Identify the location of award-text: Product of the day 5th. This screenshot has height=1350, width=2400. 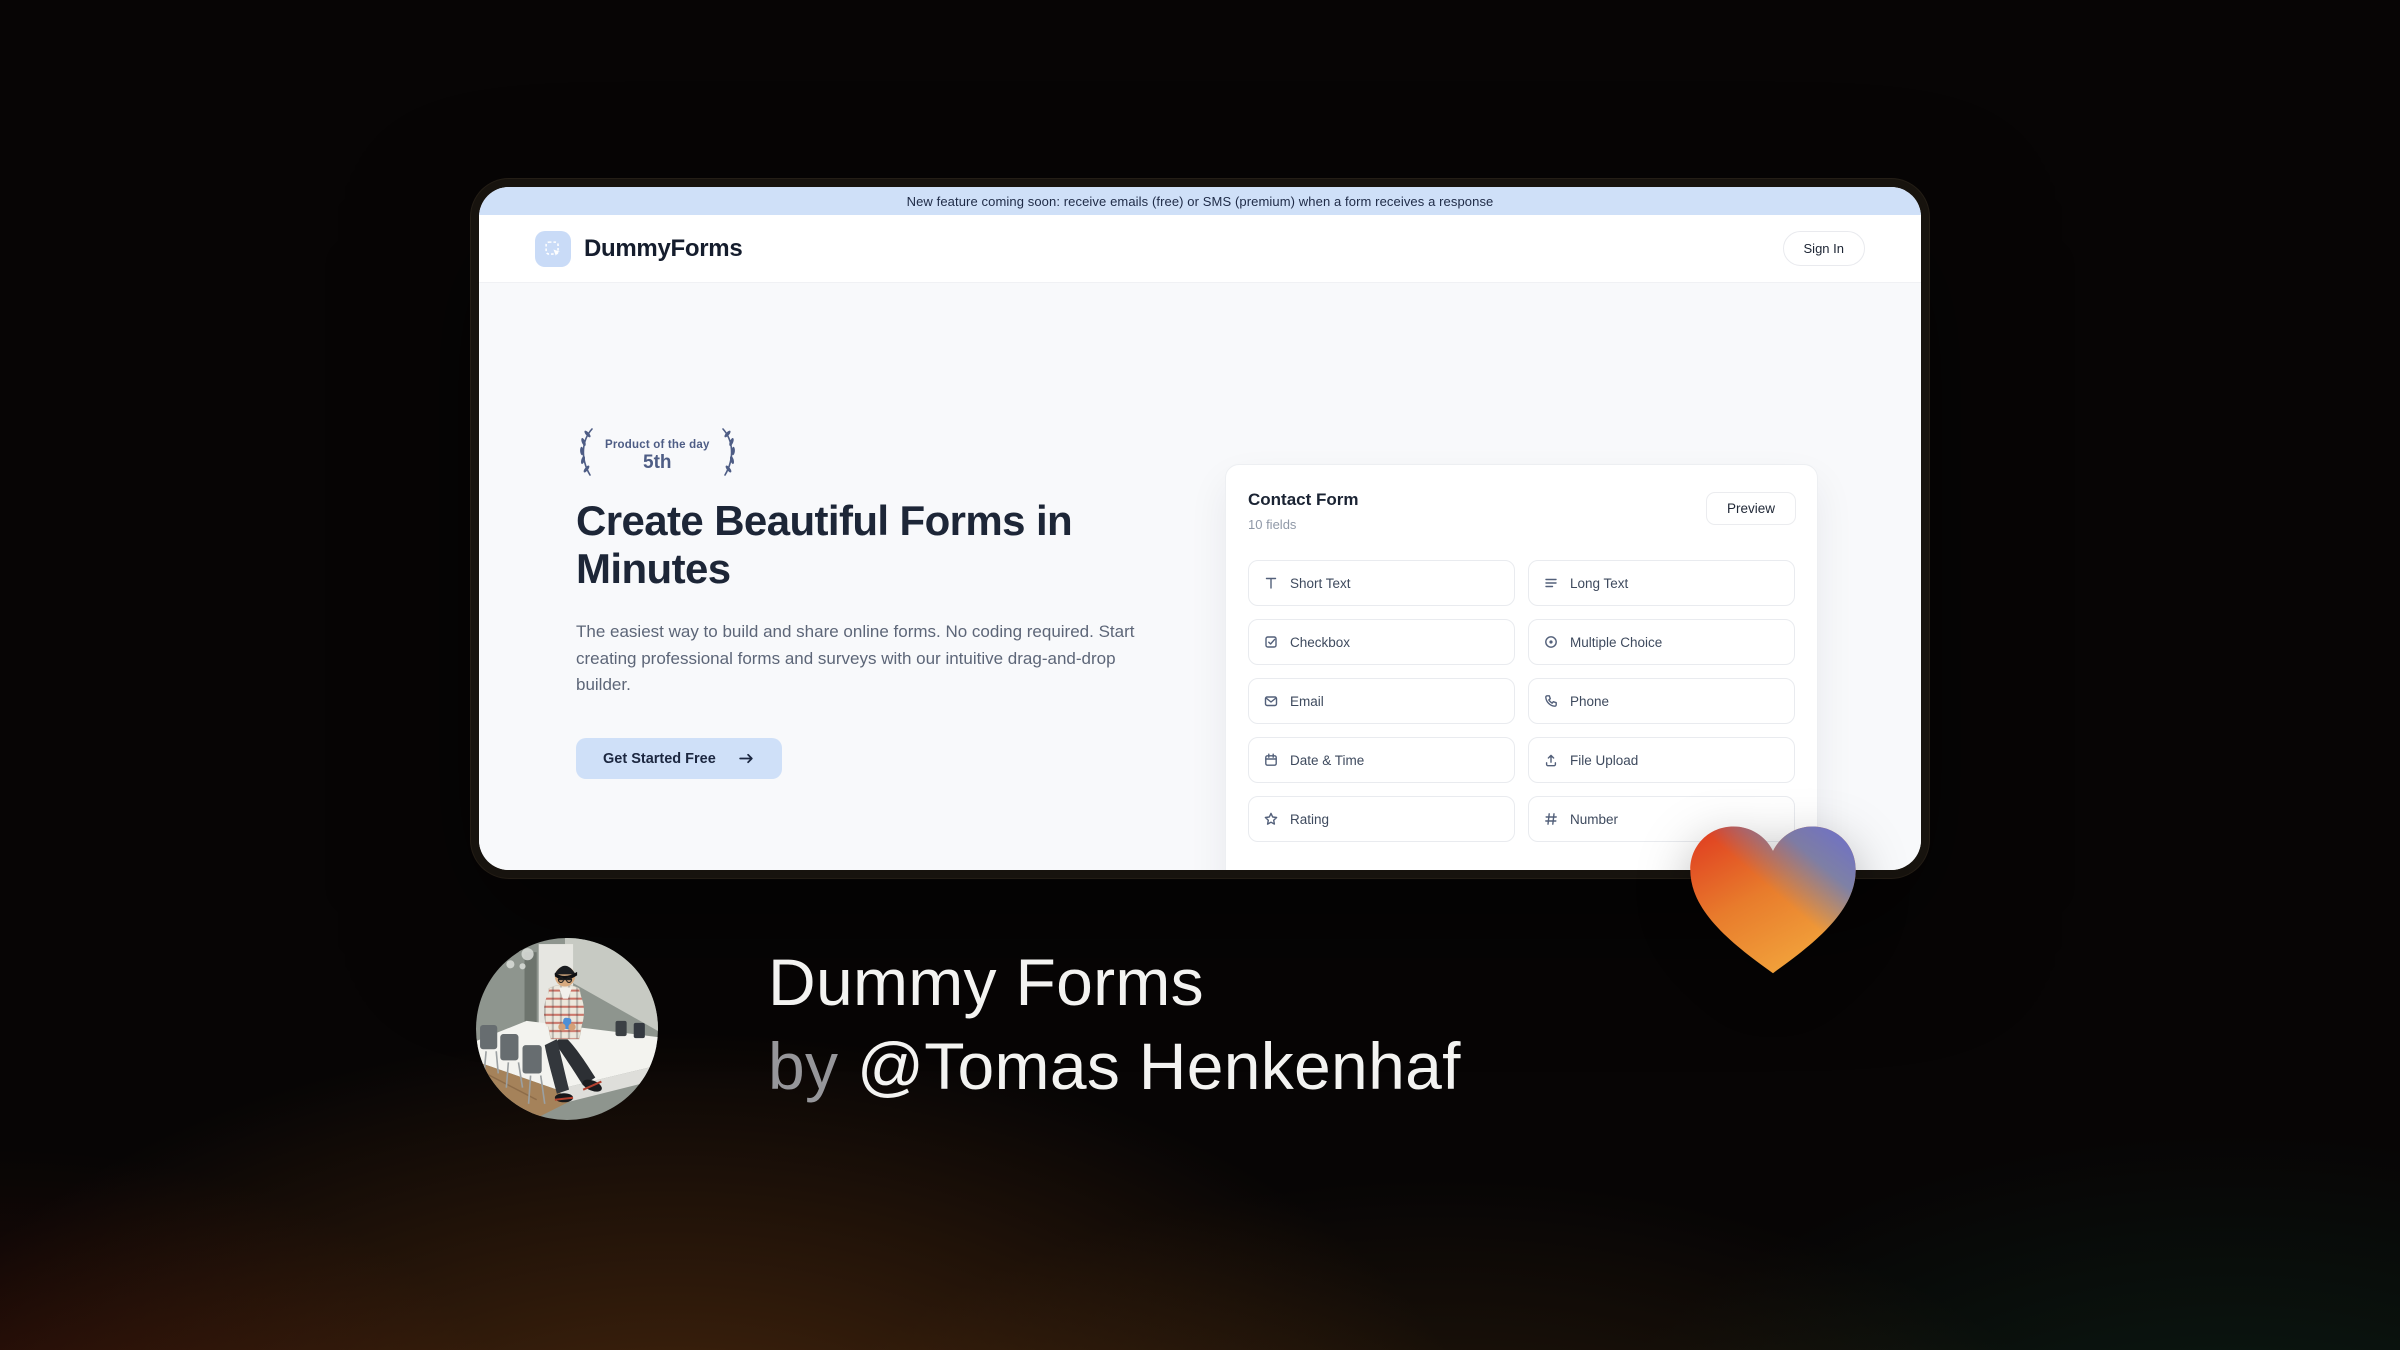
(657, 458).